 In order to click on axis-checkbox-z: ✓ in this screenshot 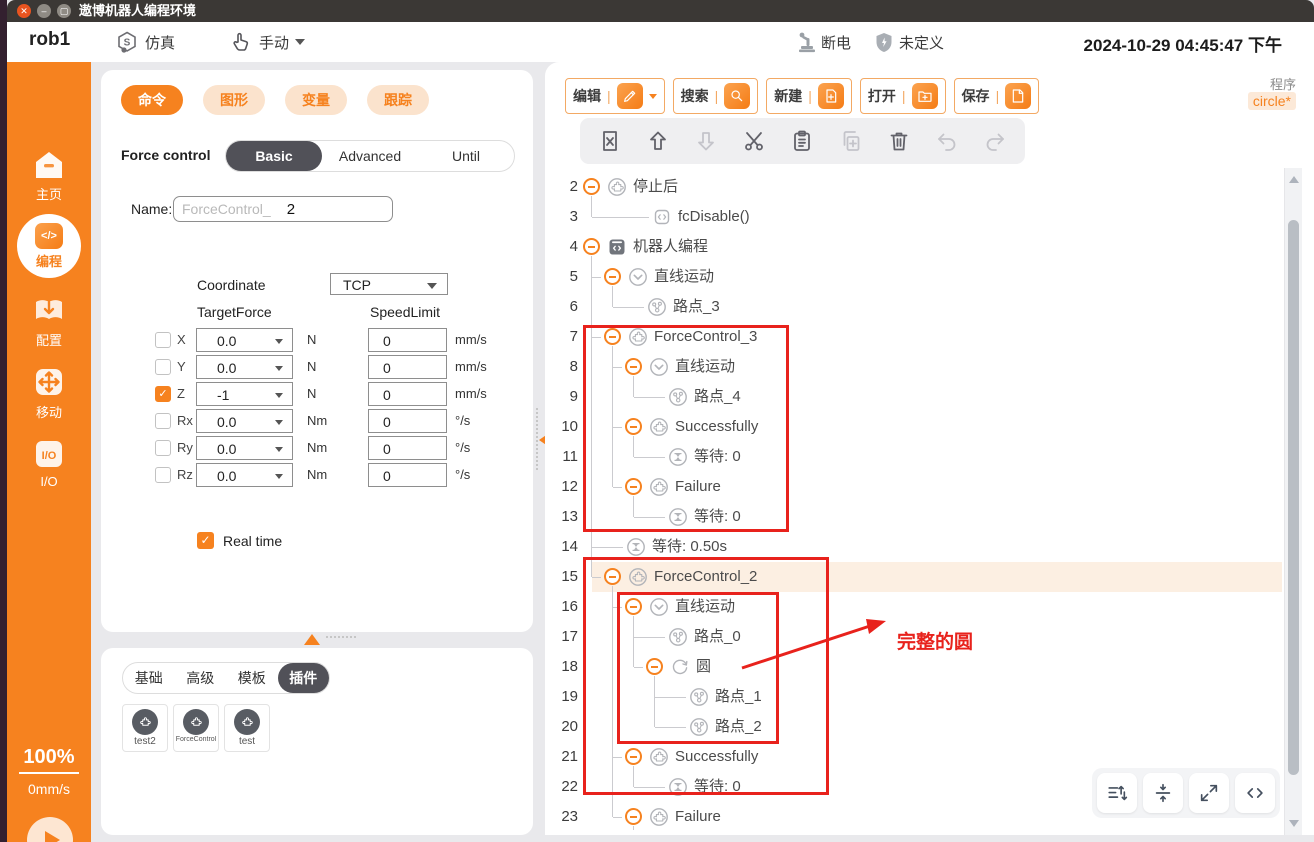, I will do `click(163, 394)`.